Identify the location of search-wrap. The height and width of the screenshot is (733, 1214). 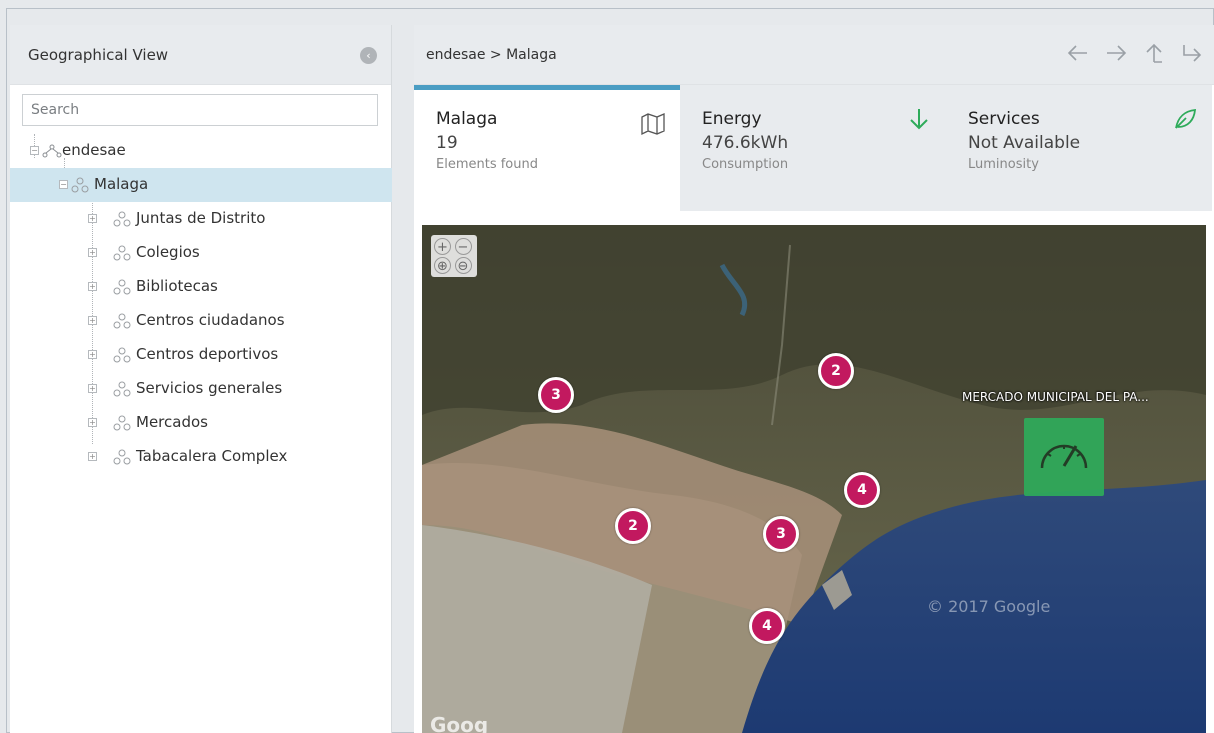
(200, 109).